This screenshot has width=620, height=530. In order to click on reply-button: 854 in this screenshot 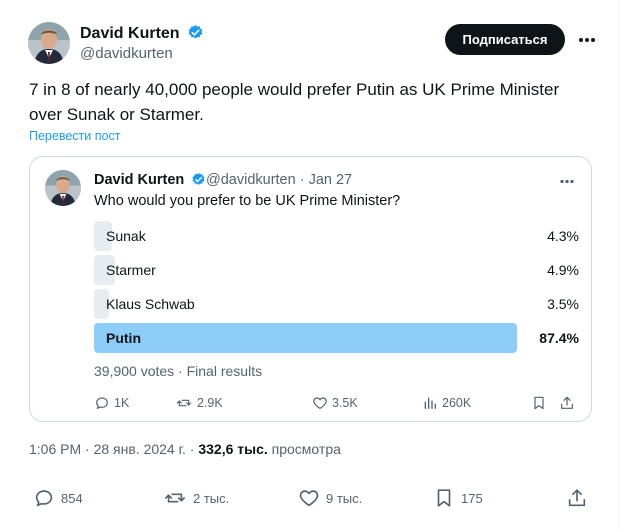, I will do `click(58, 498)`.